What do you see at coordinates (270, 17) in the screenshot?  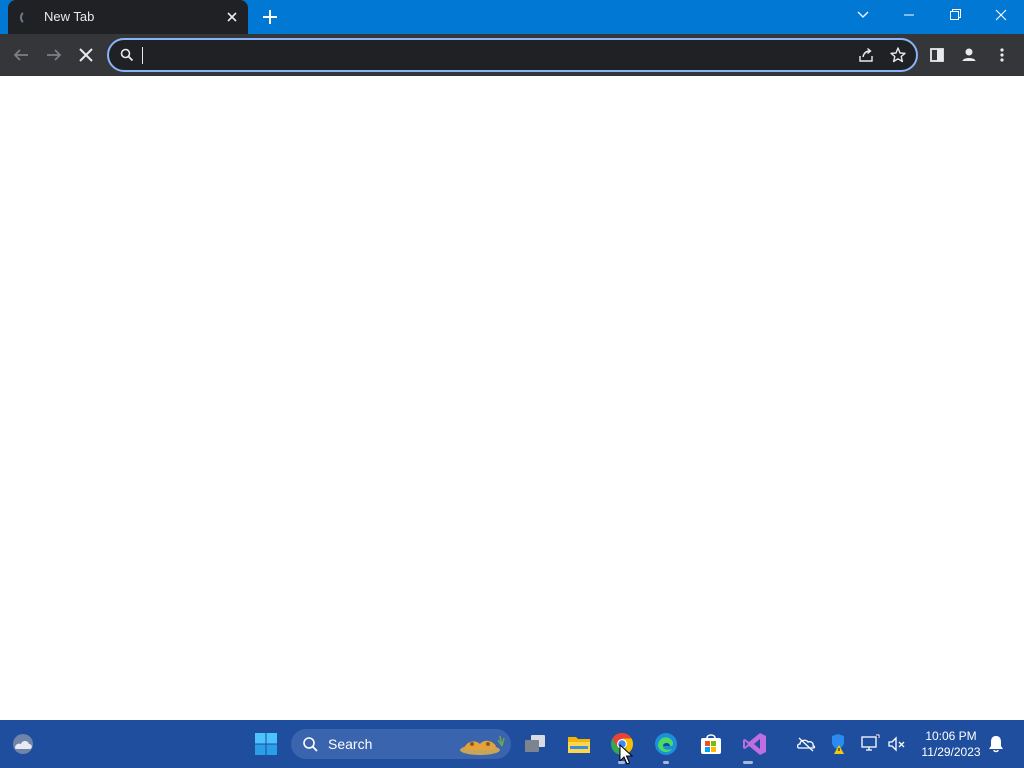 I see `new-tab-button` at bounding box center [270, 17].